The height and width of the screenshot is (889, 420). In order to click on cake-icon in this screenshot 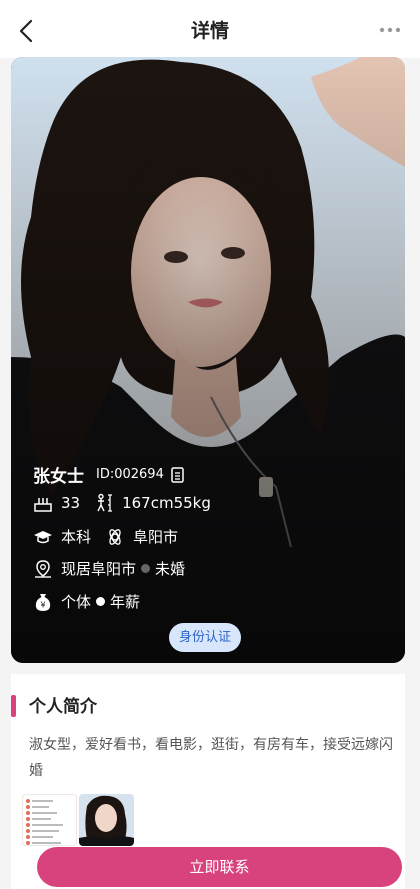, I will do `click(43, 505)`.